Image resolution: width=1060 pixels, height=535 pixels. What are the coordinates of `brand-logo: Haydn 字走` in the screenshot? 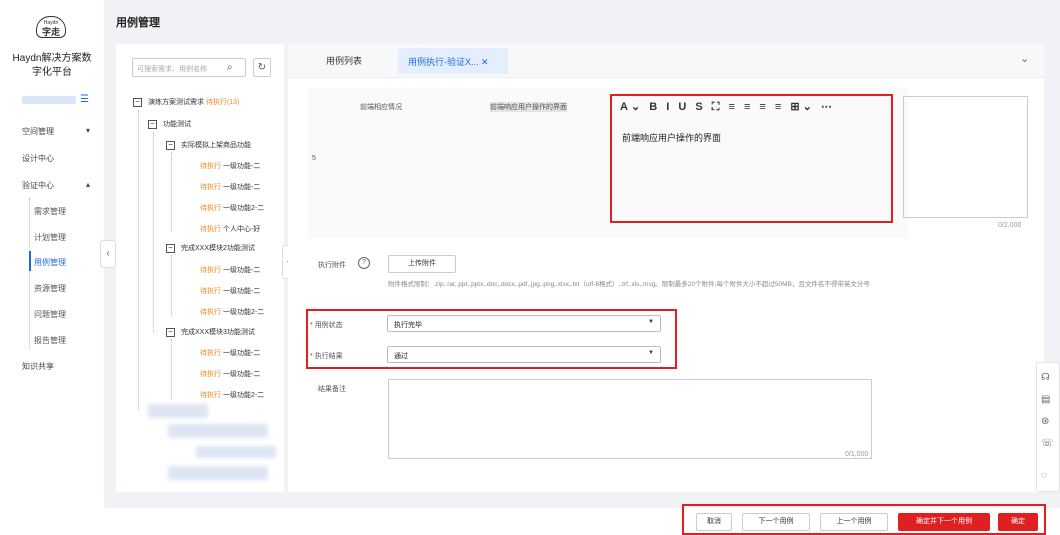 It's located at (51, 27).